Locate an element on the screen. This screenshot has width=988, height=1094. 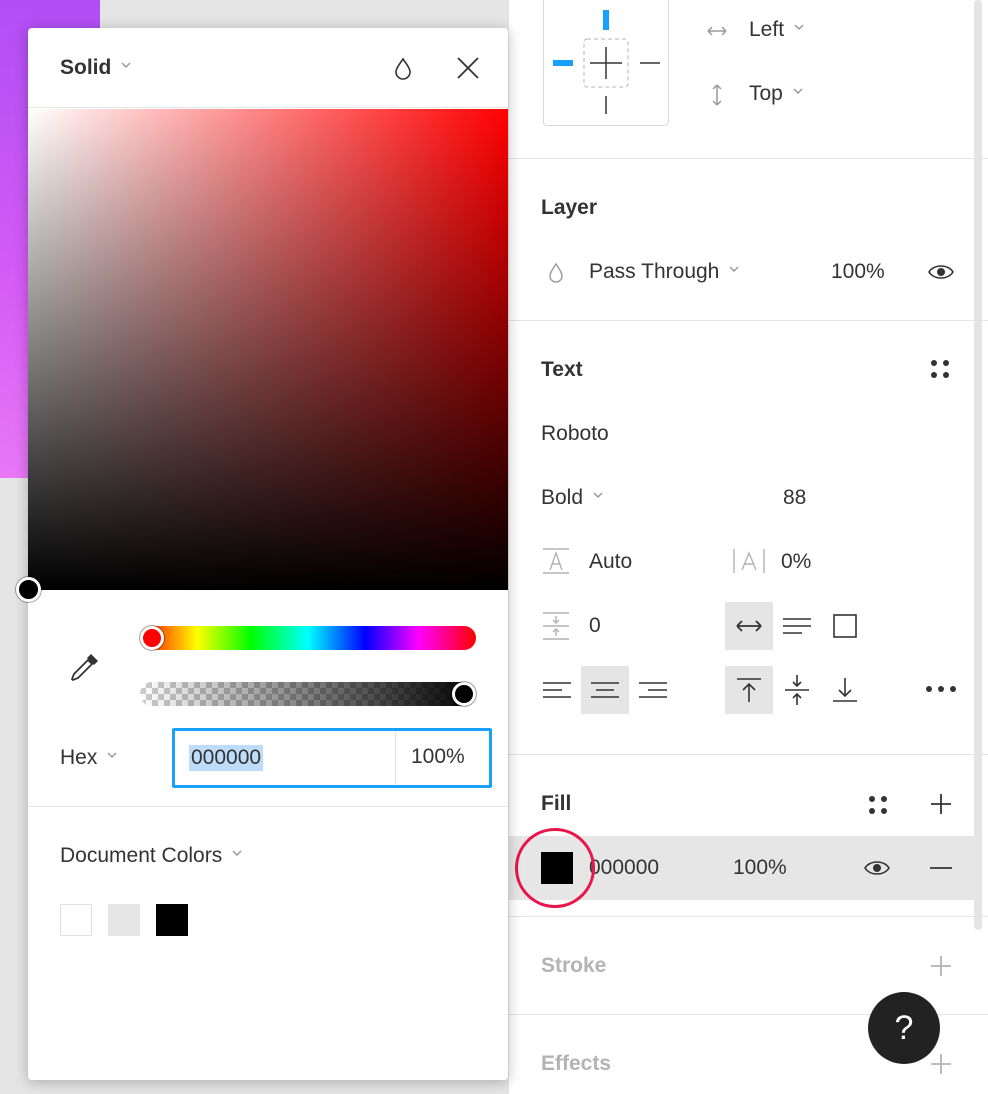
align-middle-button is located at coordinates (797, 690).